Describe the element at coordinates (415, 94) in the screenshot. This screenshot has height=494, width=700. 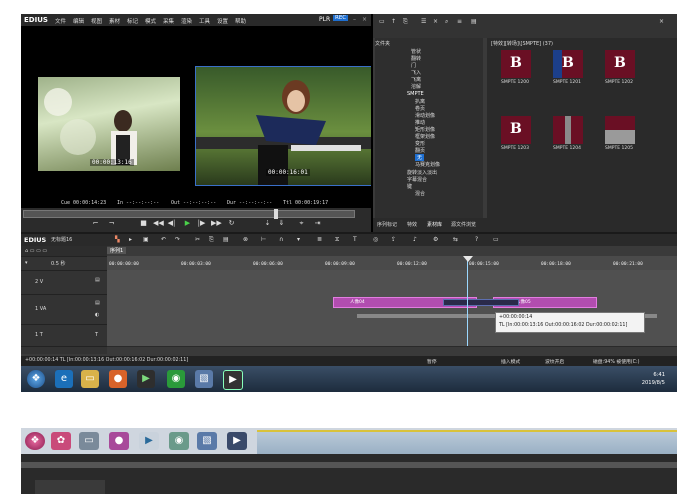
I see `tree-item: SMPTE` at that location.